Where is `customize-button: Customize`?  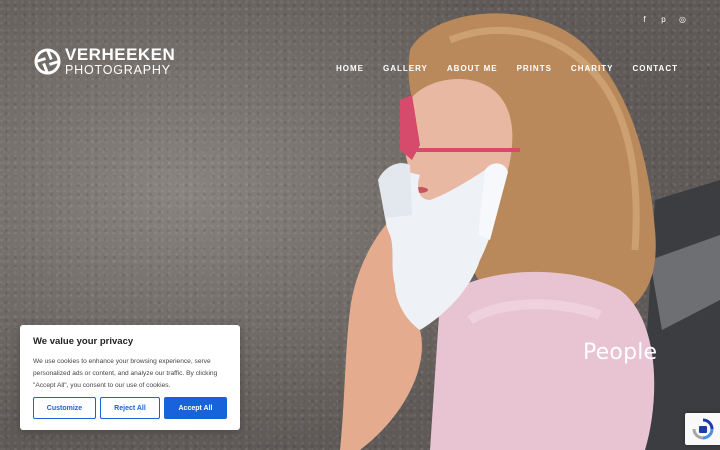
customize-button: Customize is located at coordinates (64, 408).